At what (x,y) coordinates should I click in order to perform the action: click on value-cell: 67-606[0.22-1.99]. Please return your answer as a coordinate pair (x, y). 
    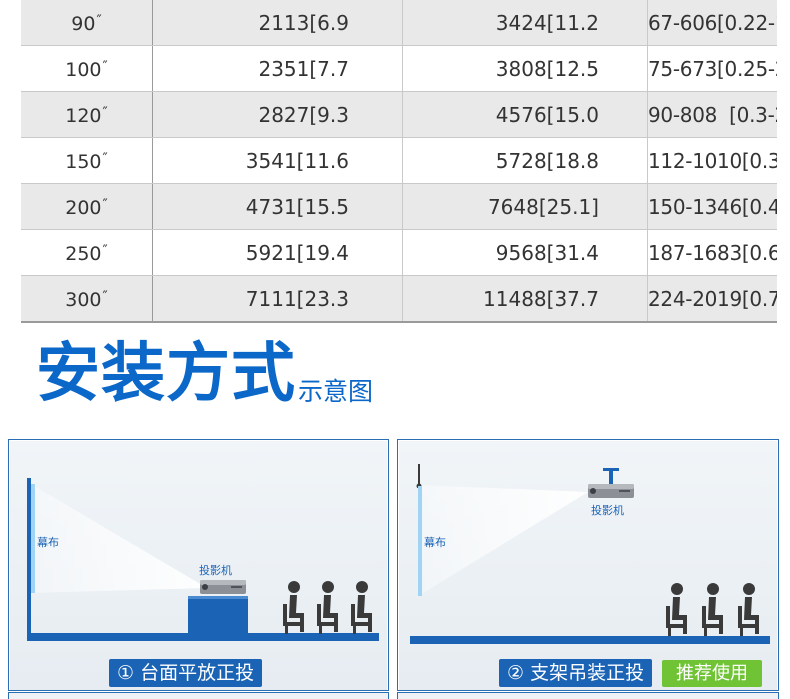
    Looking at the image, I should click on (712, 23).